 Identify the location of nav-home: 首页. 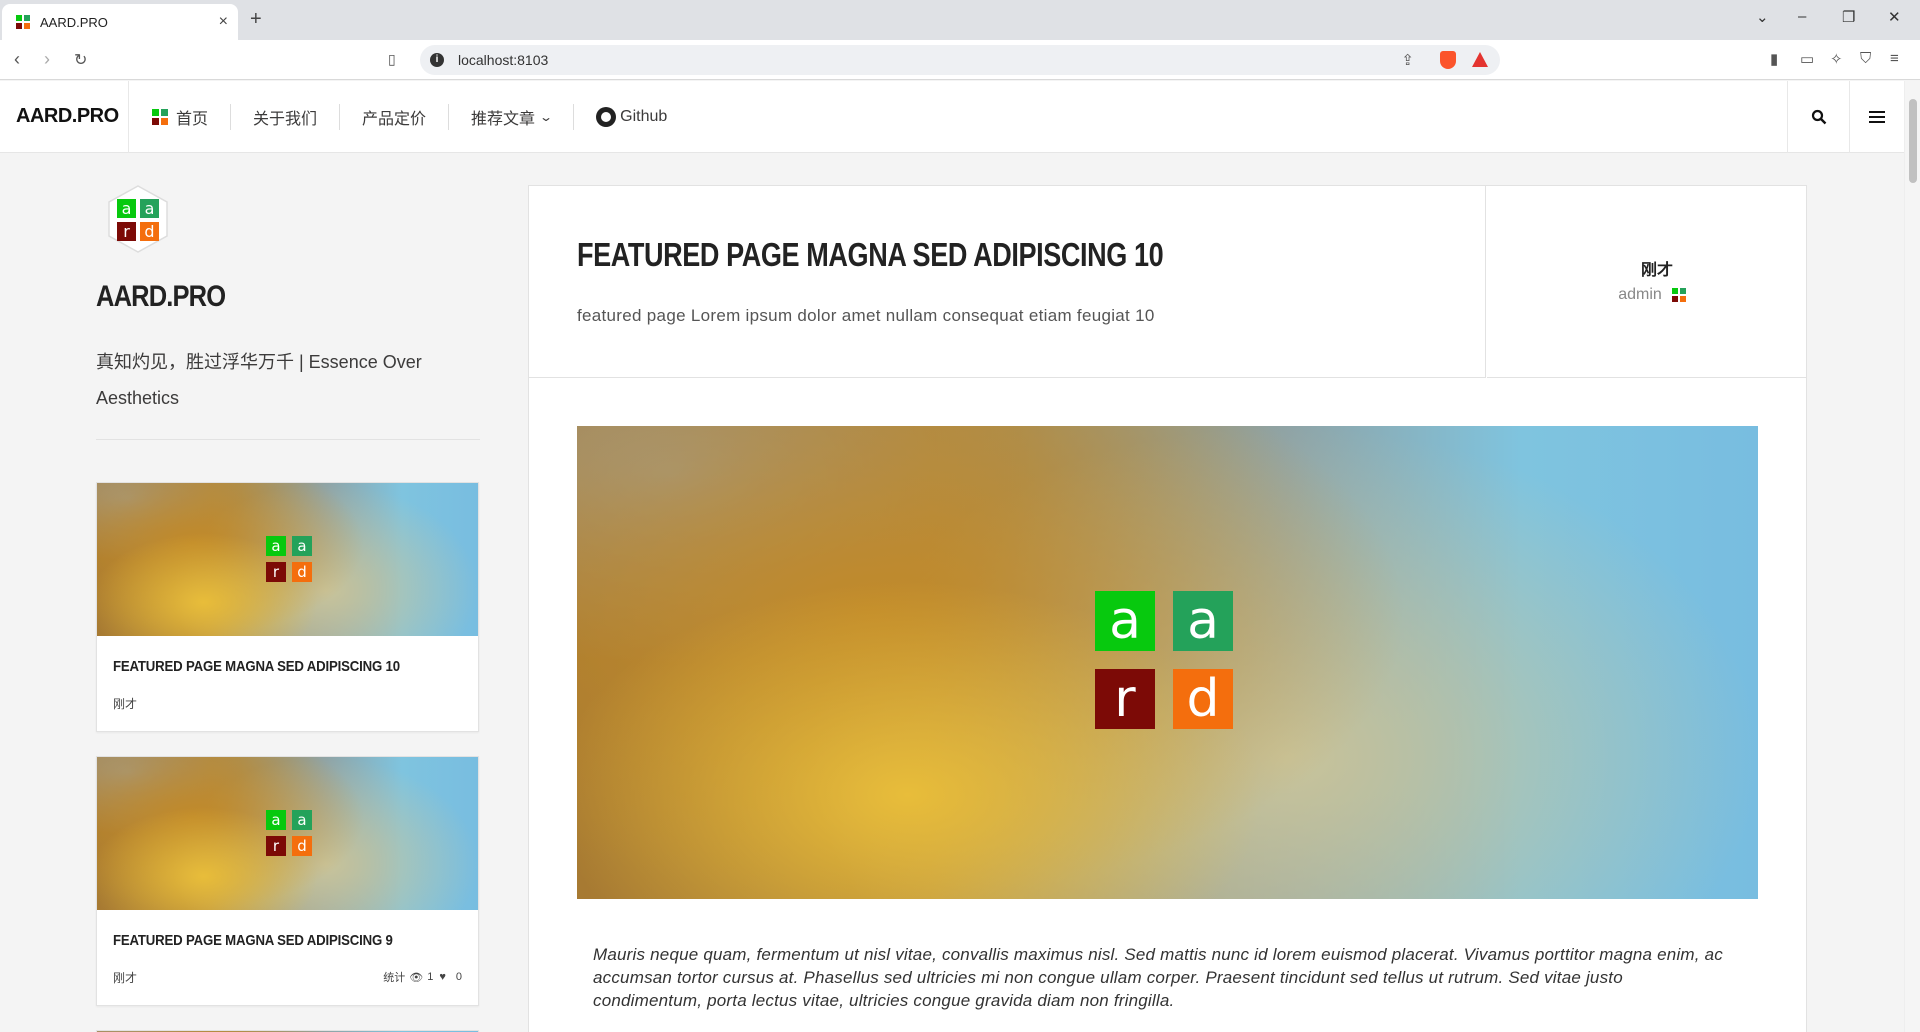
(181, 117).